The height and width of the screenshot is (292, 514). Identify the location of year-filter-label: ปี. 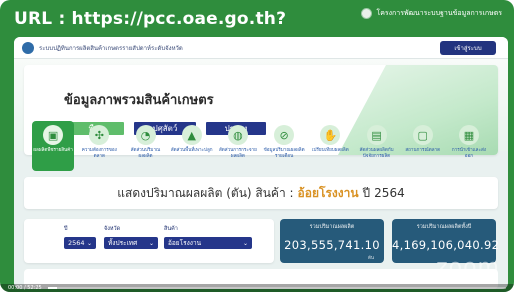
(66, 229).